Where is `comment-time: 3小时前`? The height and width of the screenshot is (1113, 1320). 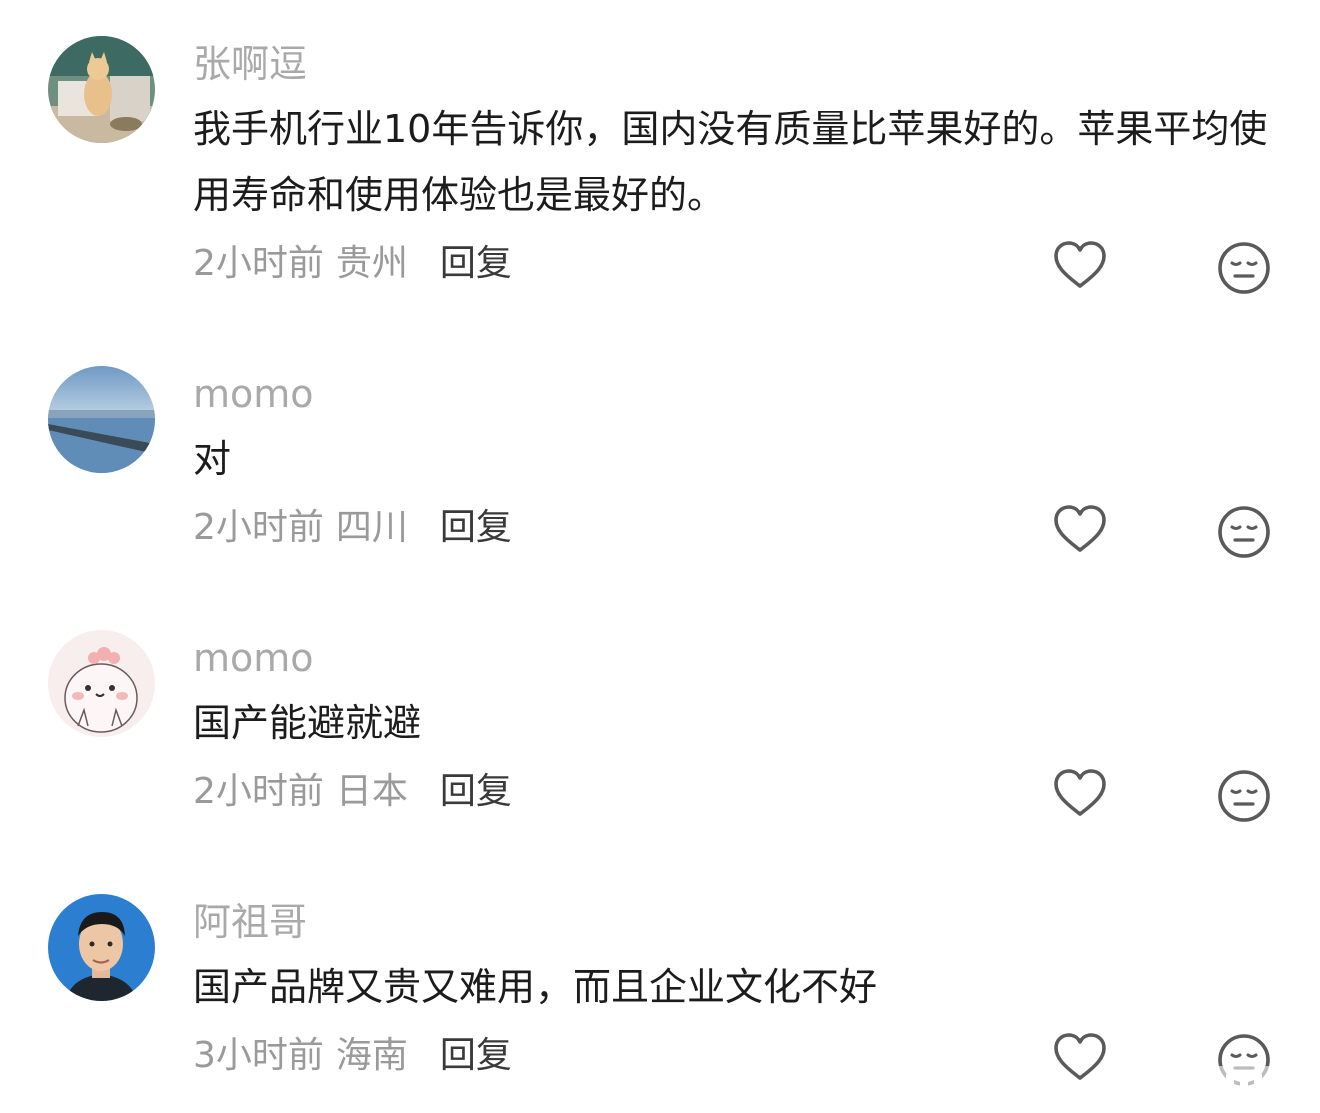 comment-time: 3小时前 is located at coordinates (258, 1055).